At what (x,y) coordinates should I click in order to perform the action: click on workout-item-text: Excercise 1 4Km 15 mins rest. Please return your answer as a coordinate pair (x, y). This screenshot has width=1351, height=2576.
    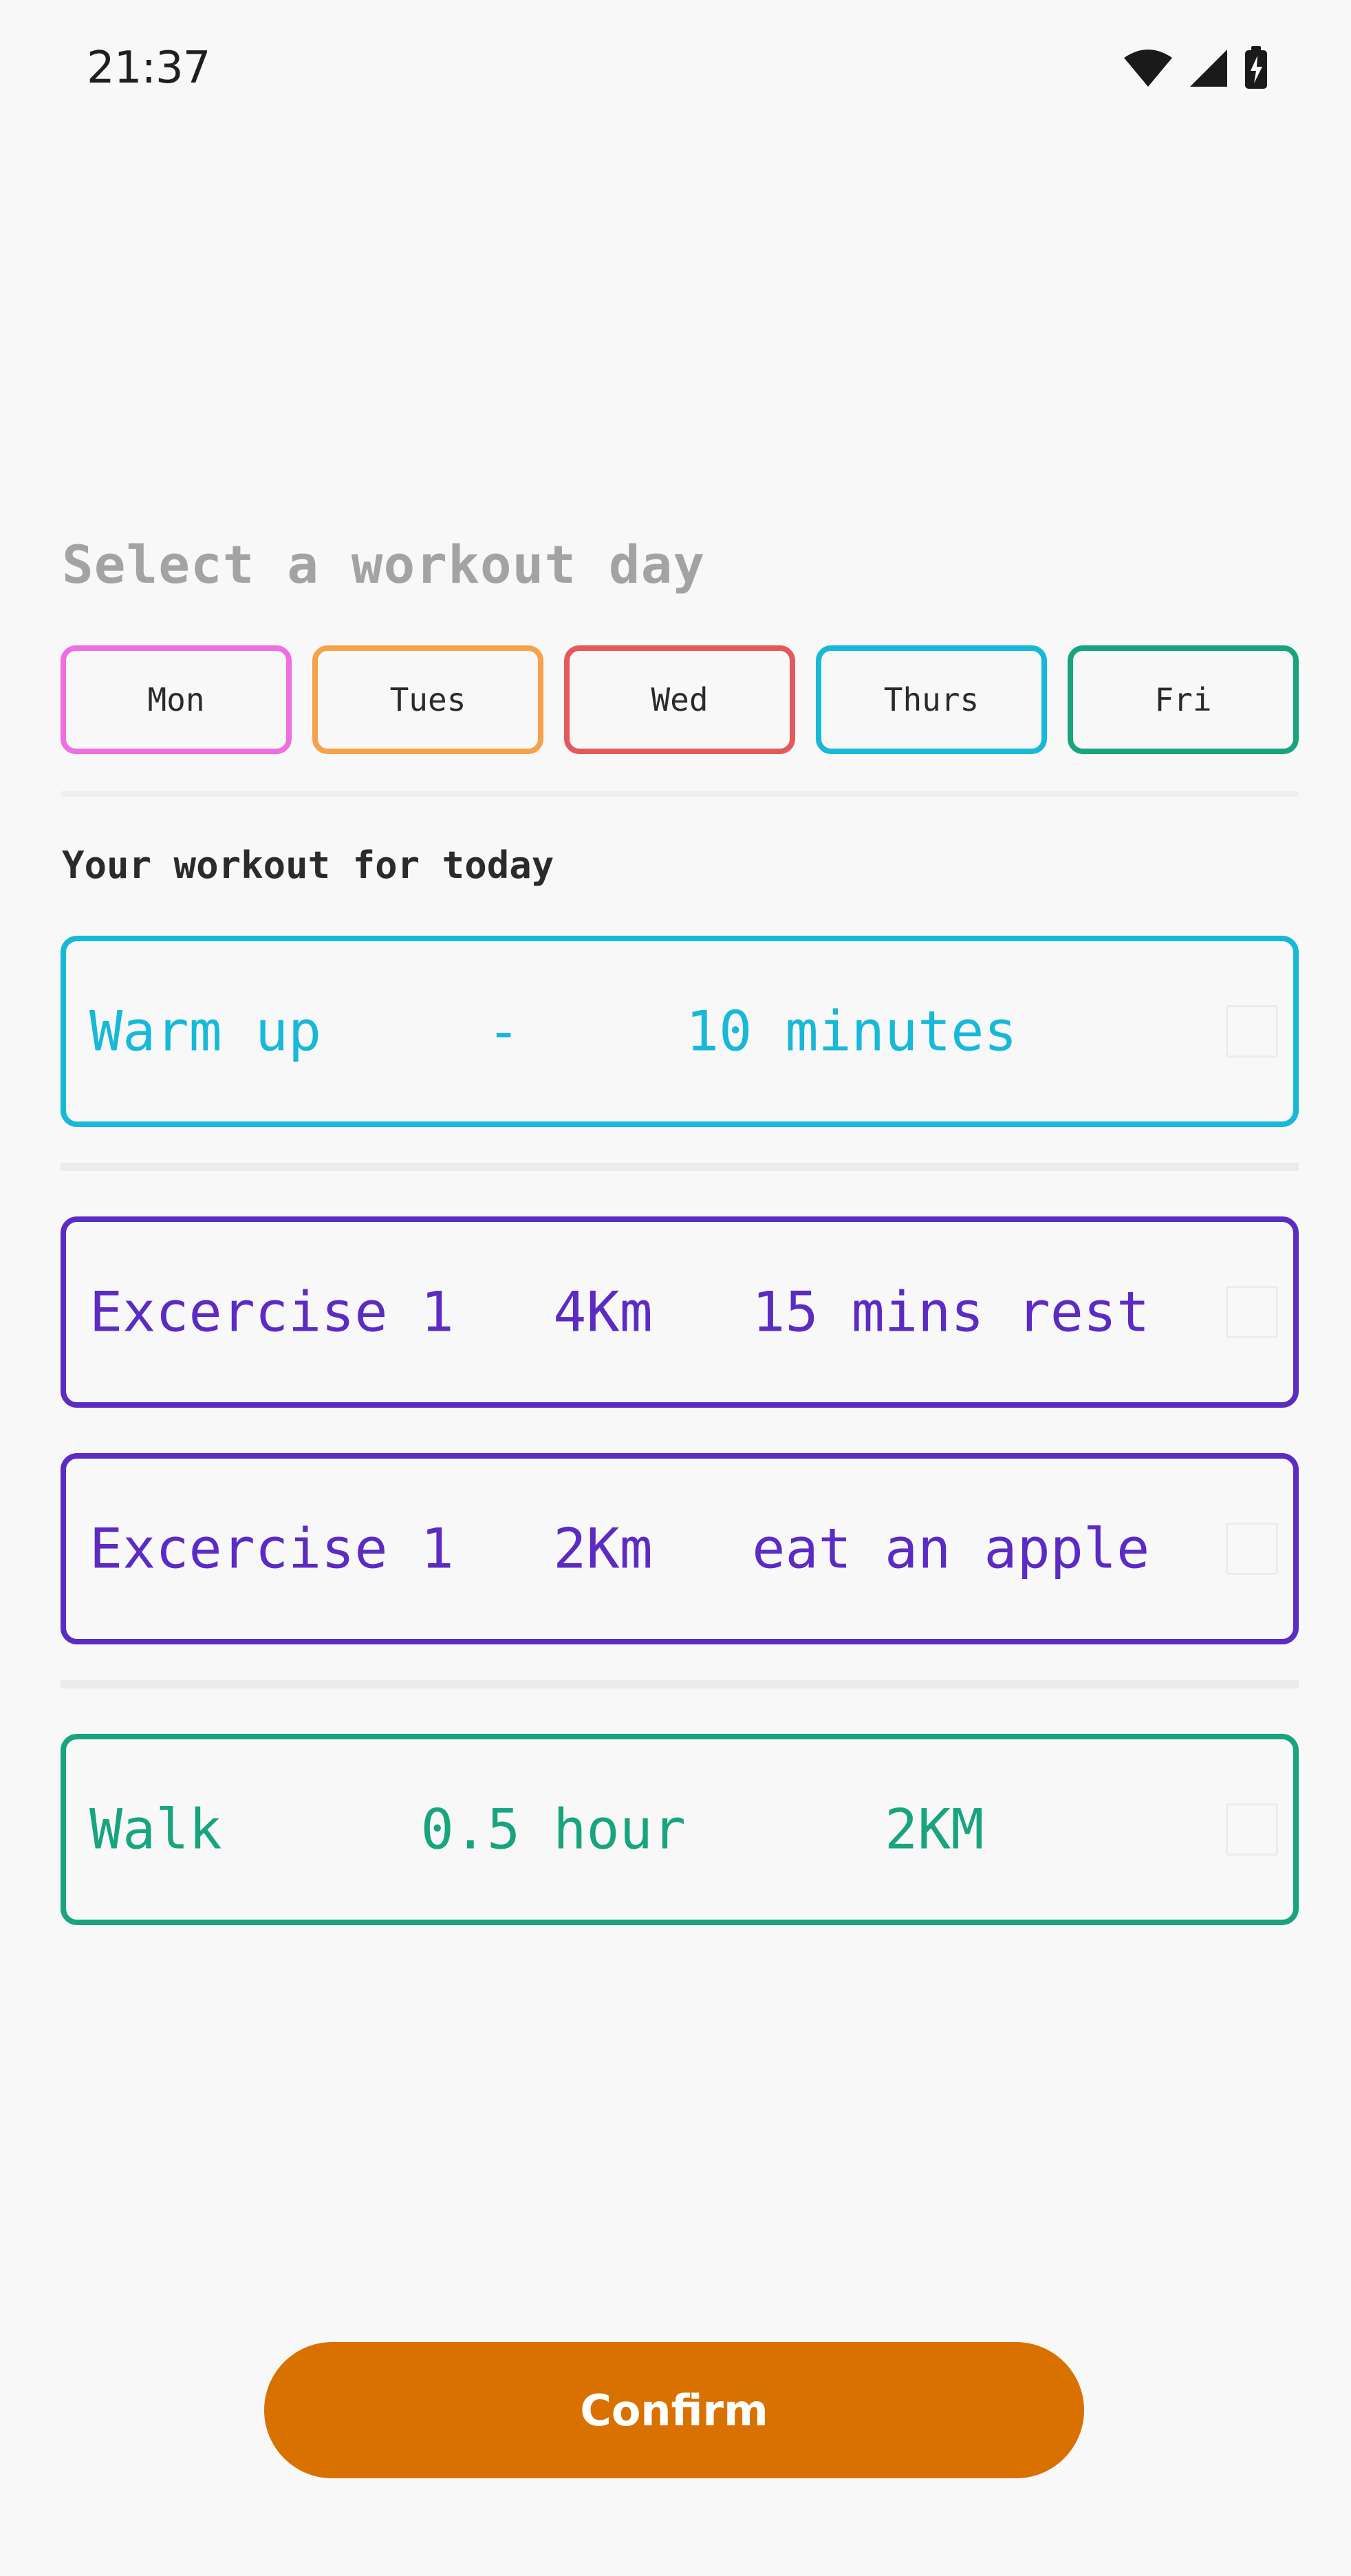
    Looking at the image, I should click on (619, 1312).